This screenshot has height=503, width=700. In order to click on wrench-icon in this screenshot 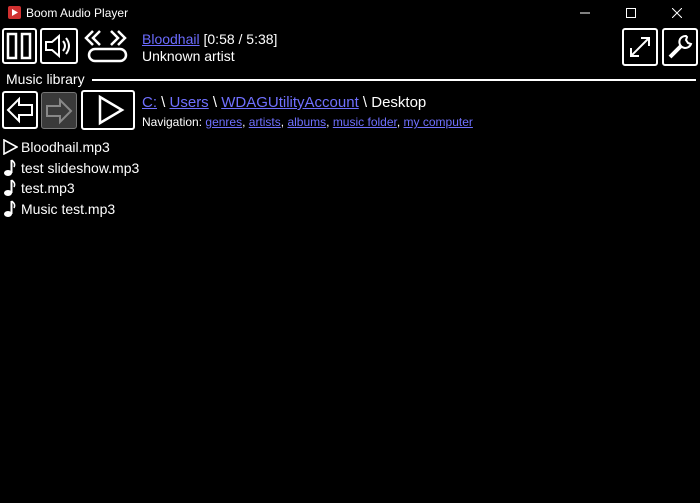, I will do `click(680, 46)`.